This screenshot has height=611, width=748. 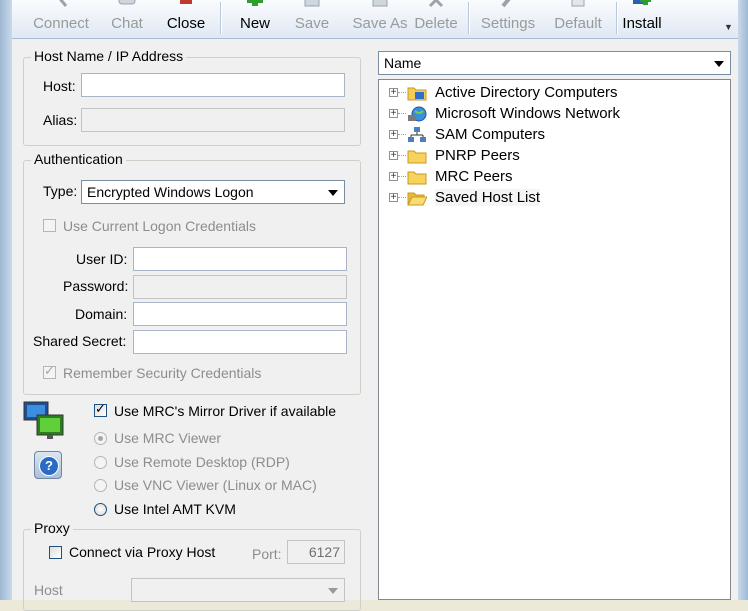 What do you see at coordinates (238, 590) in the screenshot?
I see `proxy-host-select` at bounding box center [238, 590].